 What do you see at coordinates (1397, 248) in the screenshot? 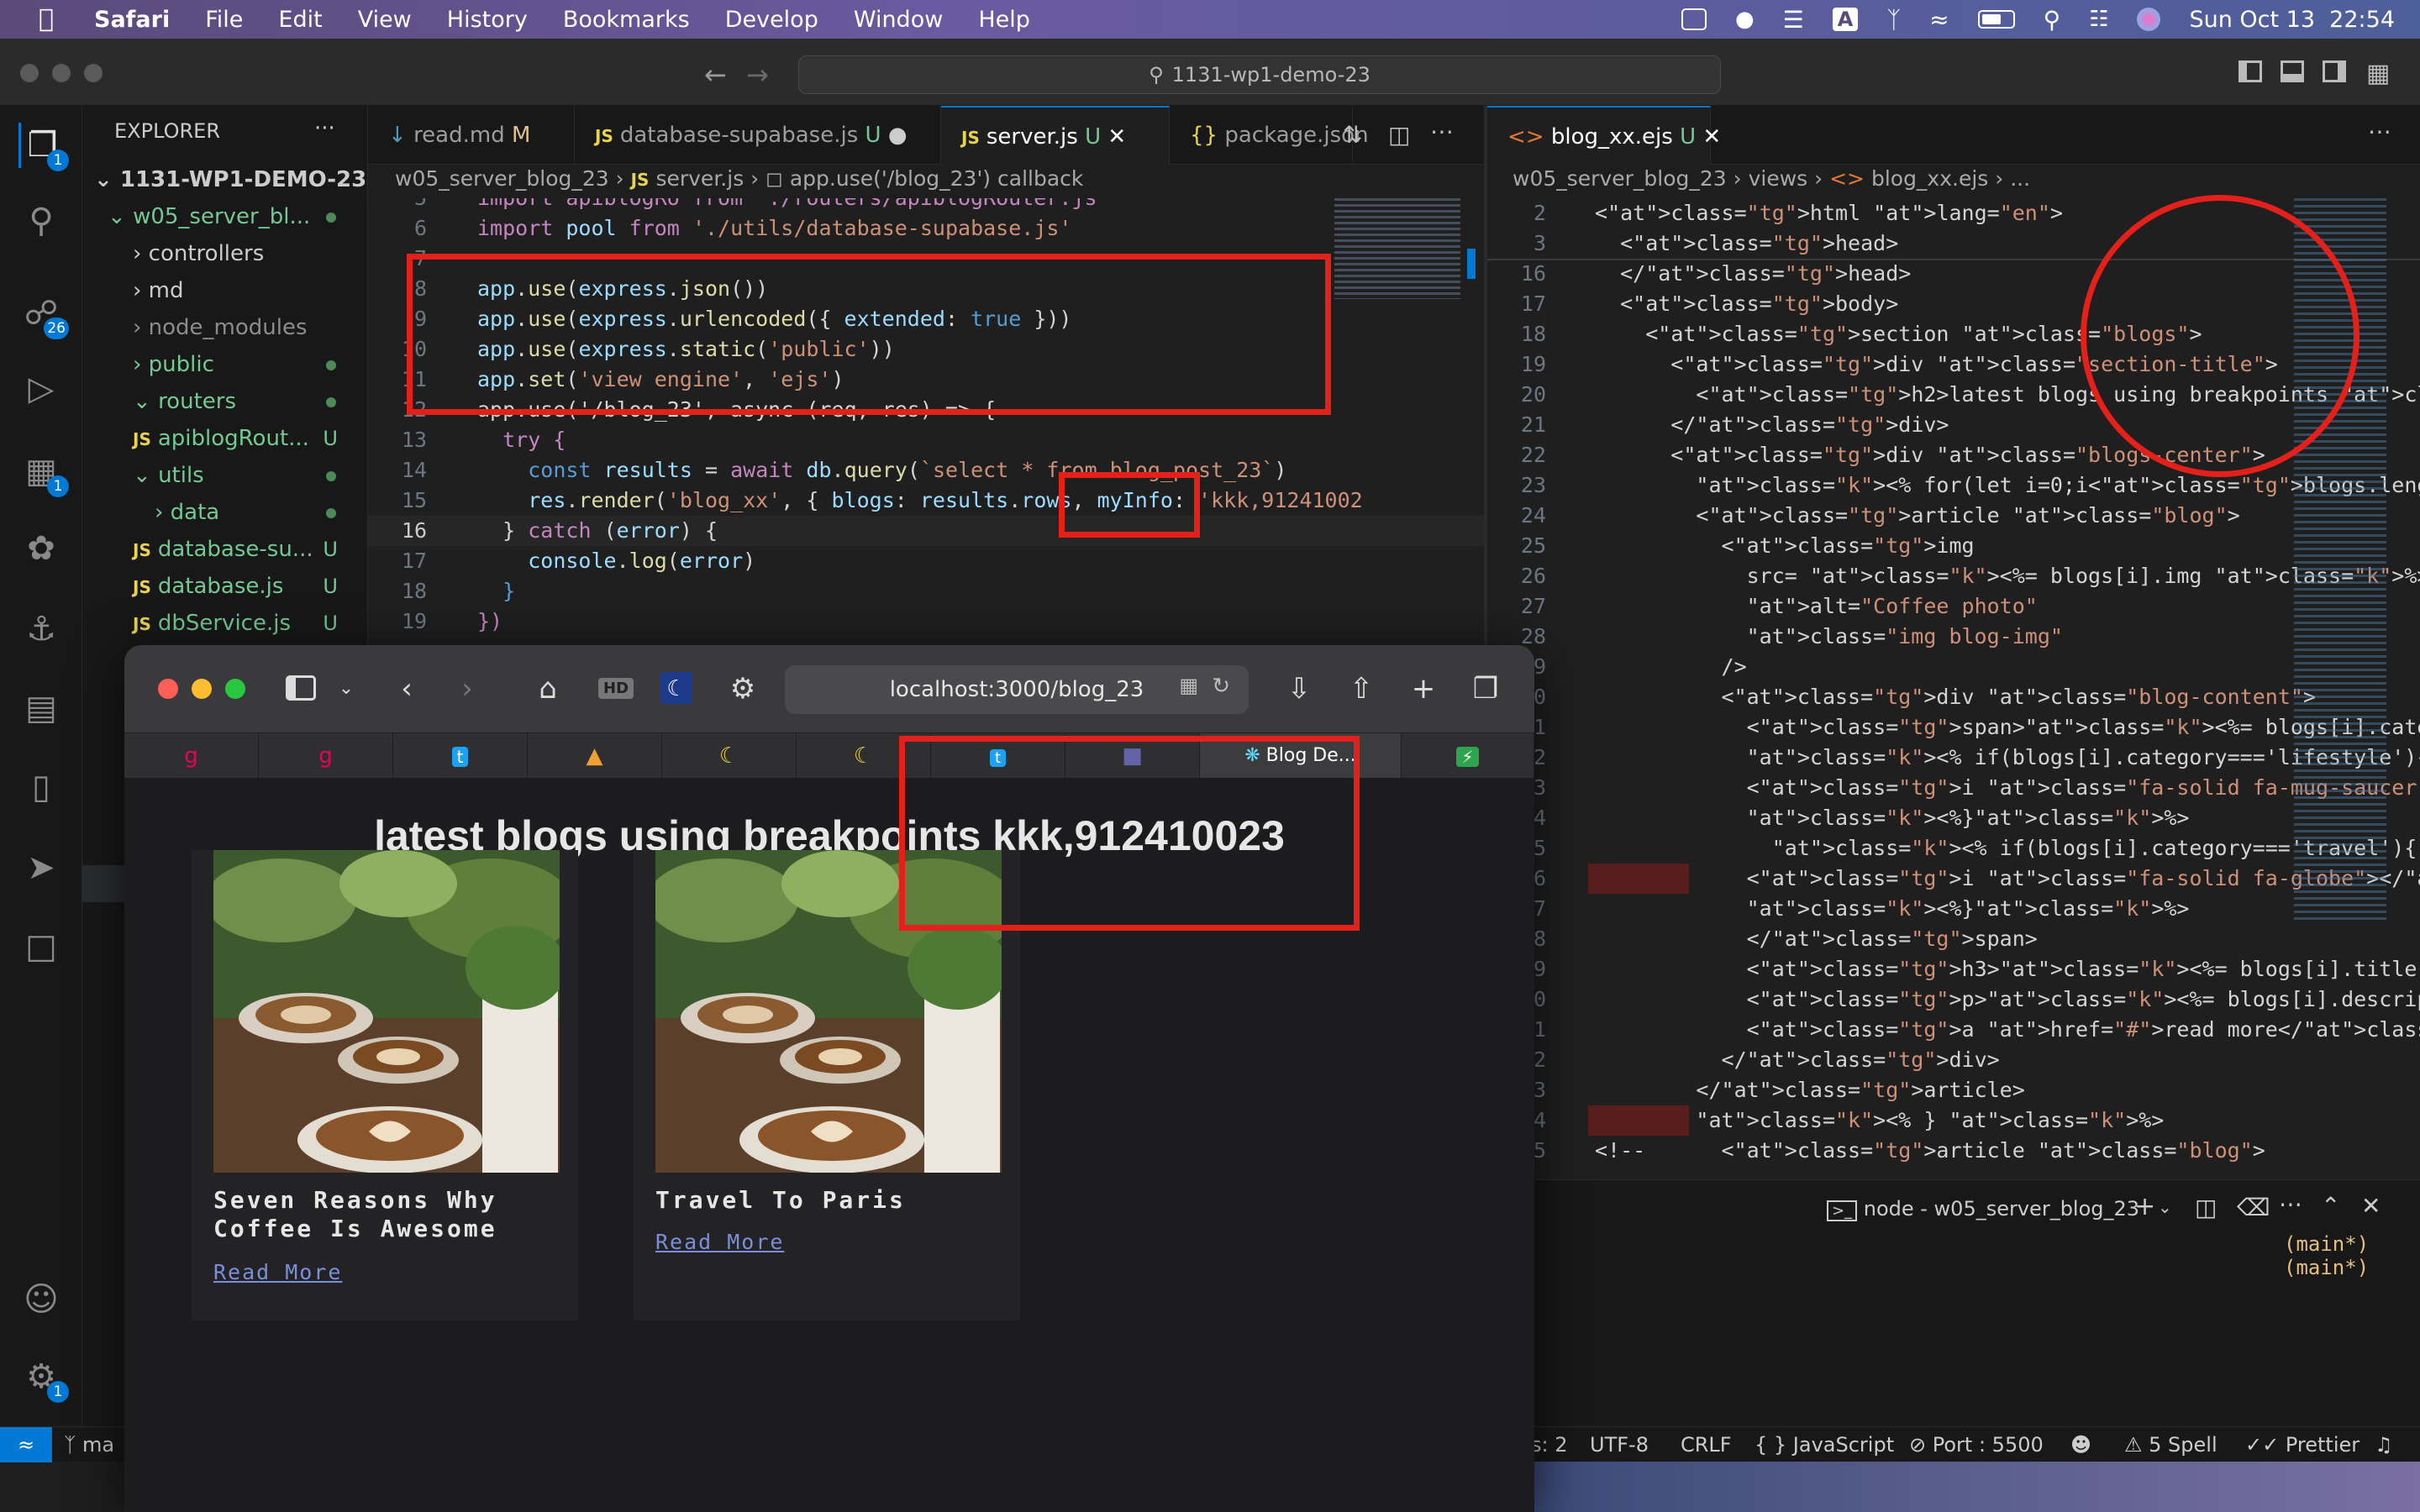
I see `minimap` at bounding box center [1397, 248].